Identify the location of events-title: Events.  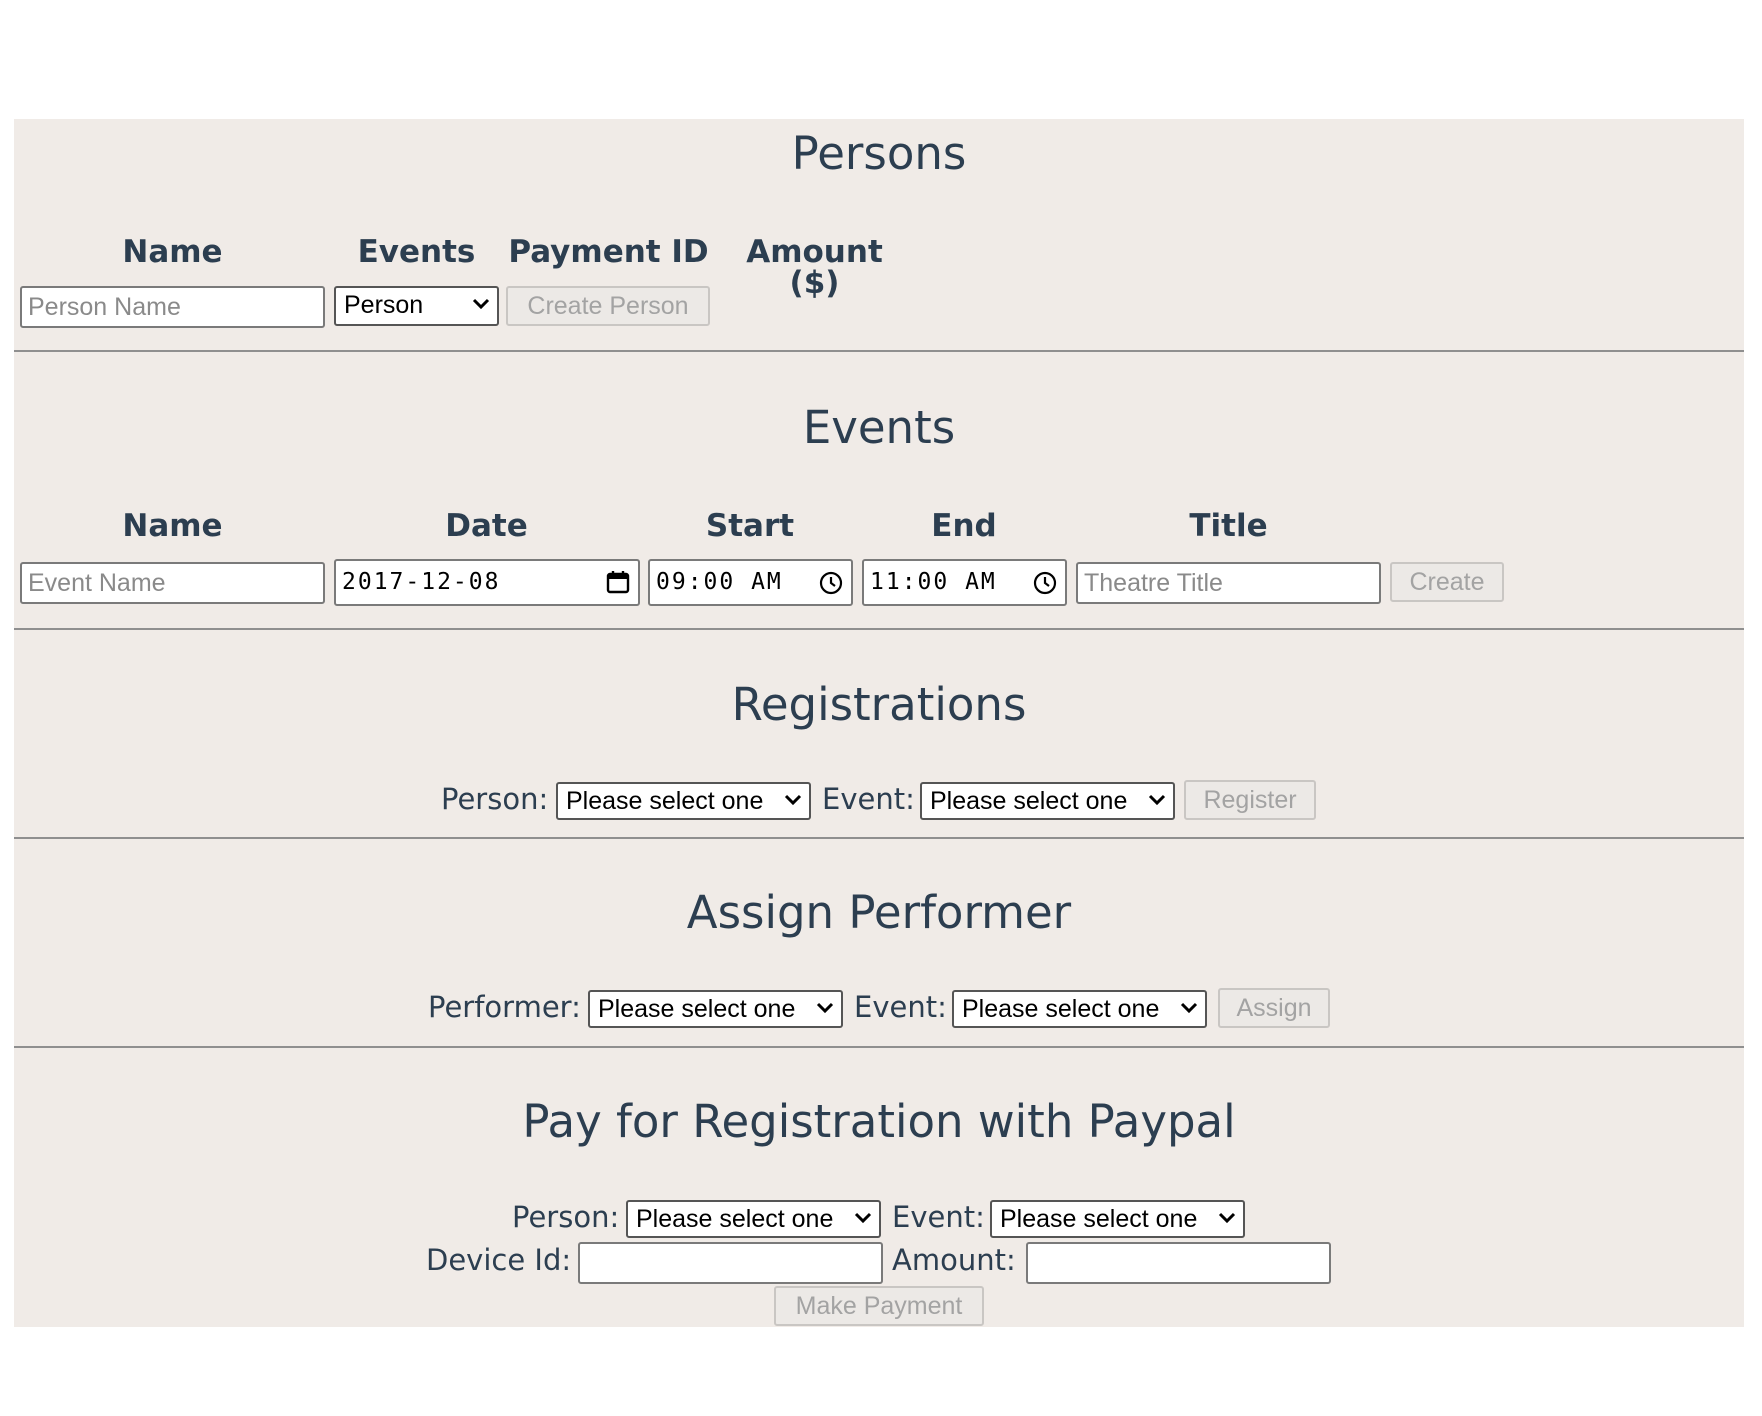
(879, 427).